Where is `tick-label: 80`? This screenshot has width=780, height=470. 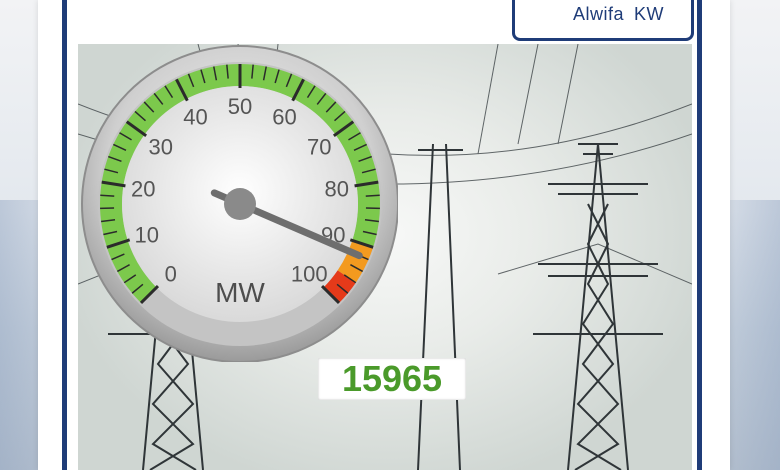
tick-label: 80 is located at coordinates (337, 189).